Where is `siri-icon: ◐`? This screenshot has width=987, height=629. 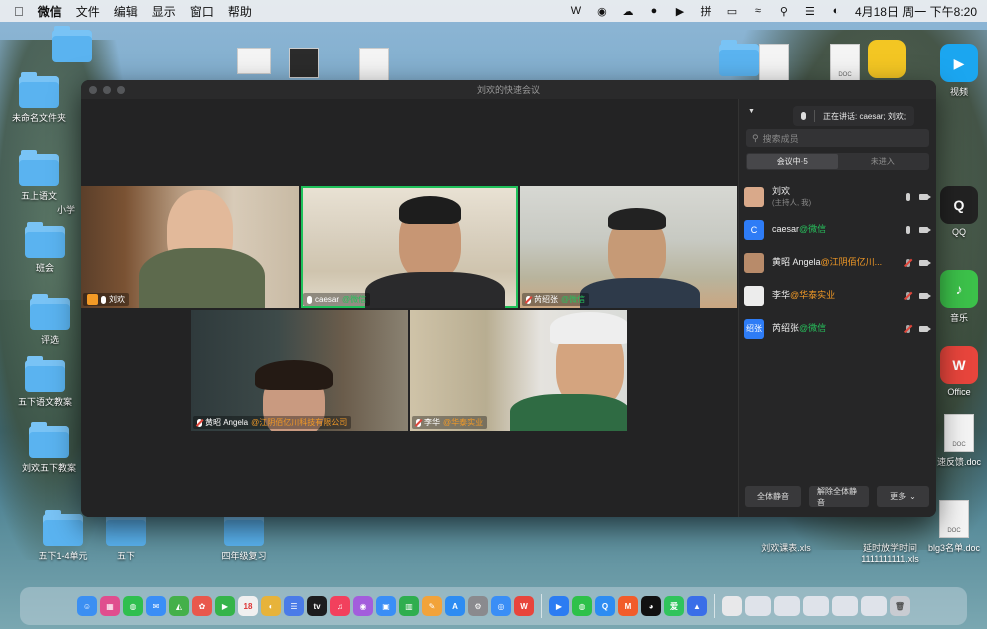
siri-icon: ◐ is located at coordinates (836, 11).